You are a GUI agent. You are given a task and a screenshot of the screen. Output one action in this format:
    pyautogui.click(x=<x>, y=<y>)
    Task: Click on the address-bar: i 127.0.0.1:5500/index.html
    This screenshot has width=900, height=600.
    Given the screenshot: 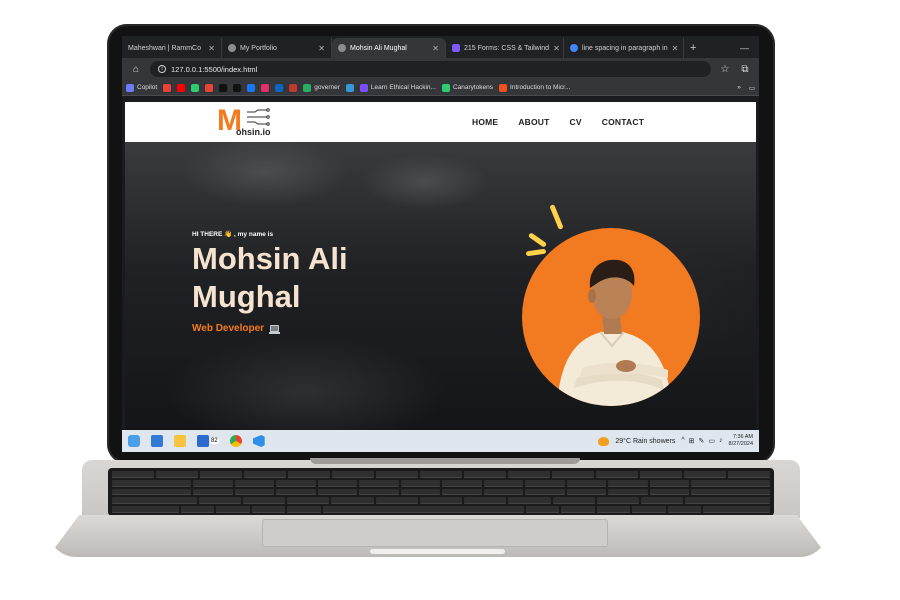 What is the action you would take?
    pyautogui.click(x=430, y=69)
    